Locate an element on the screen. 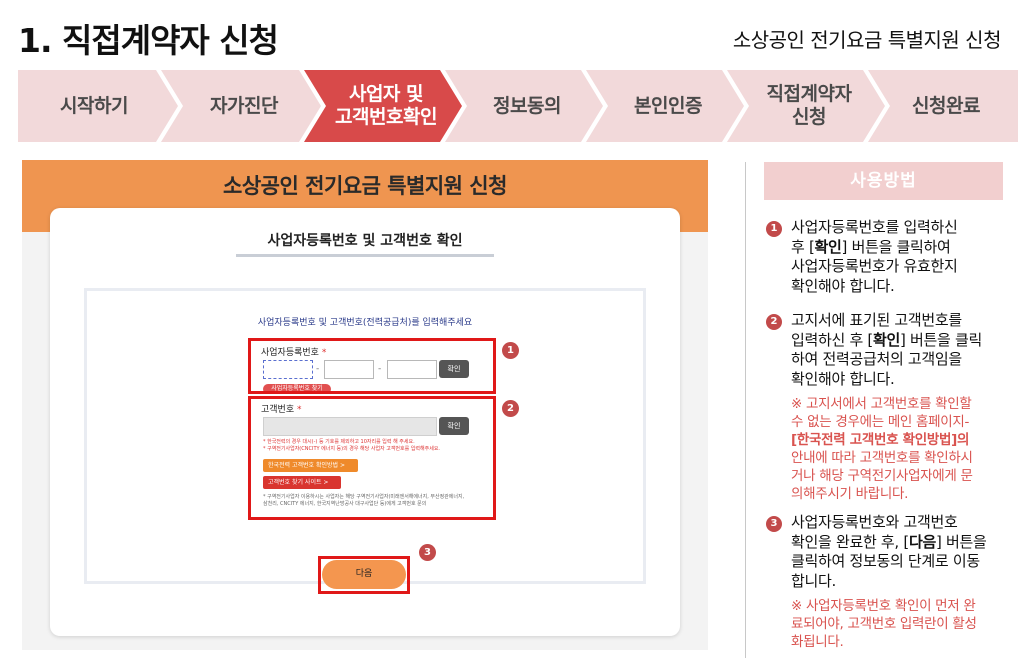 Image resolution: width=1029 pixels, height=660 pixels. step-business-customer-check: 사업자 및 고객번호확인 is located at coordinates (383, 106).